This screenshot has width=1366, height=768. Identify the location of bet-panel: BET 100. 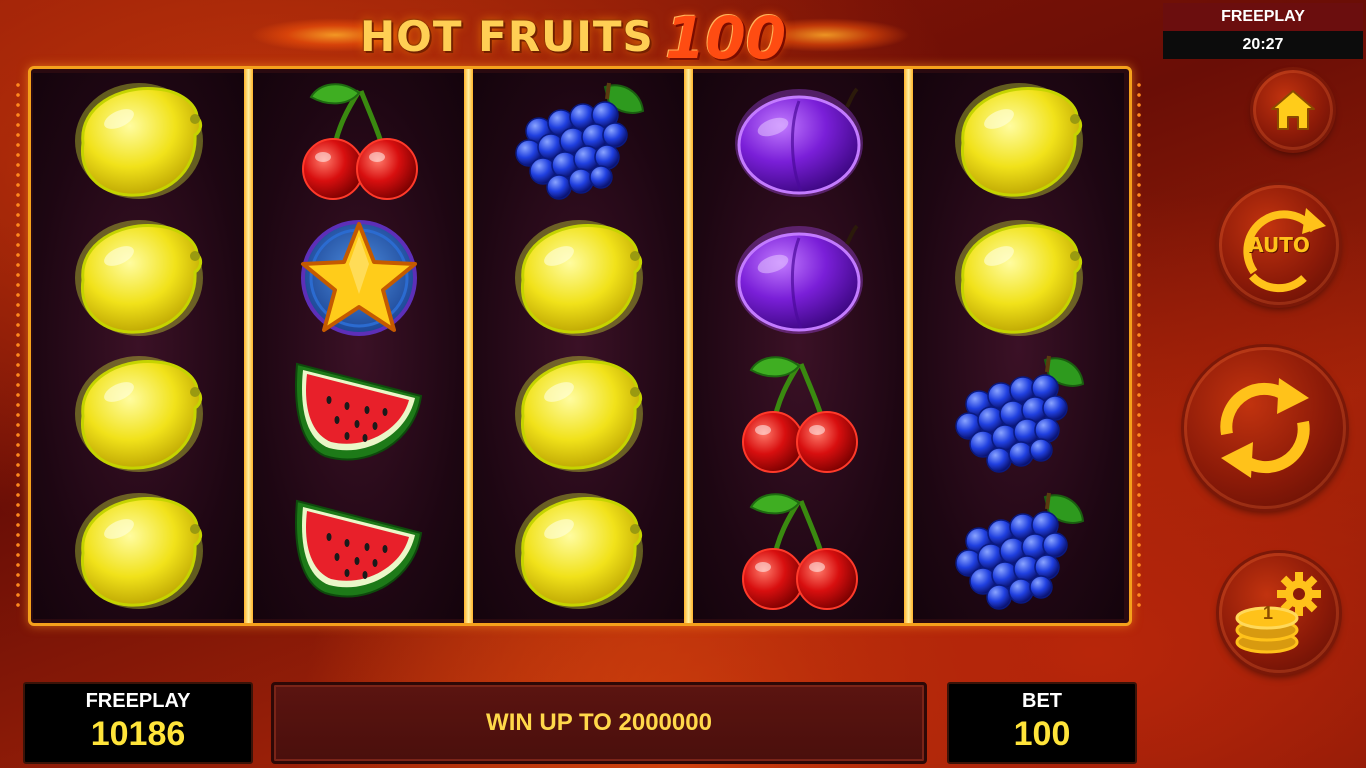
(1042, 723).